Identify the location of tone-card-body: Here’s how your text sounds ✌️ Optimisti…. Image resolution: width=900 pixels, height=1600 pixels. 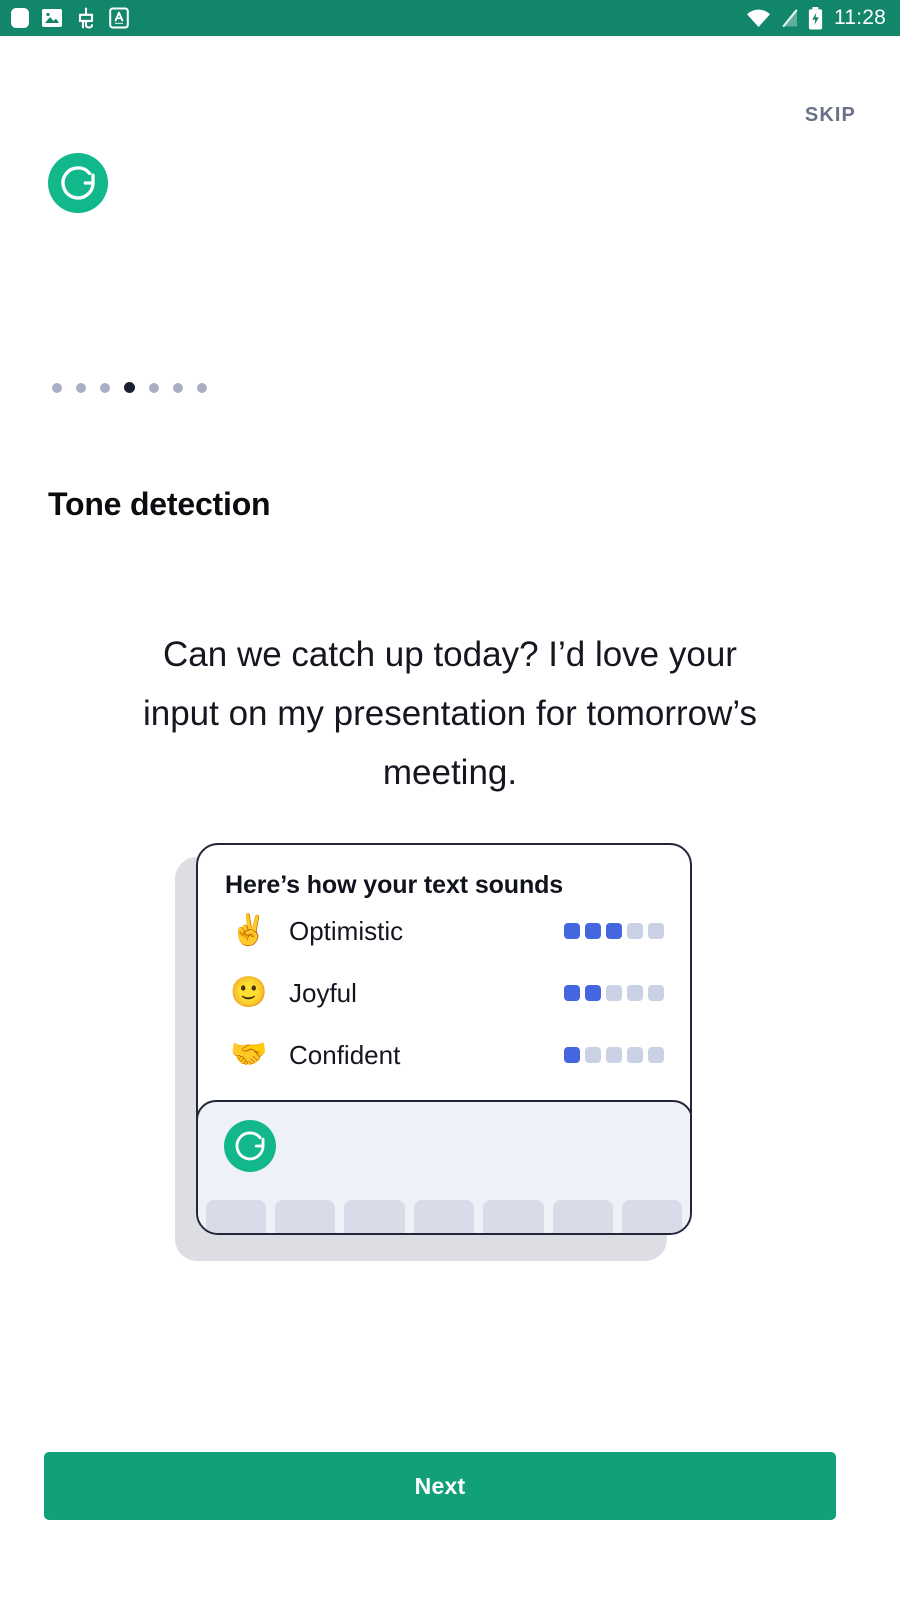
(444, 965).